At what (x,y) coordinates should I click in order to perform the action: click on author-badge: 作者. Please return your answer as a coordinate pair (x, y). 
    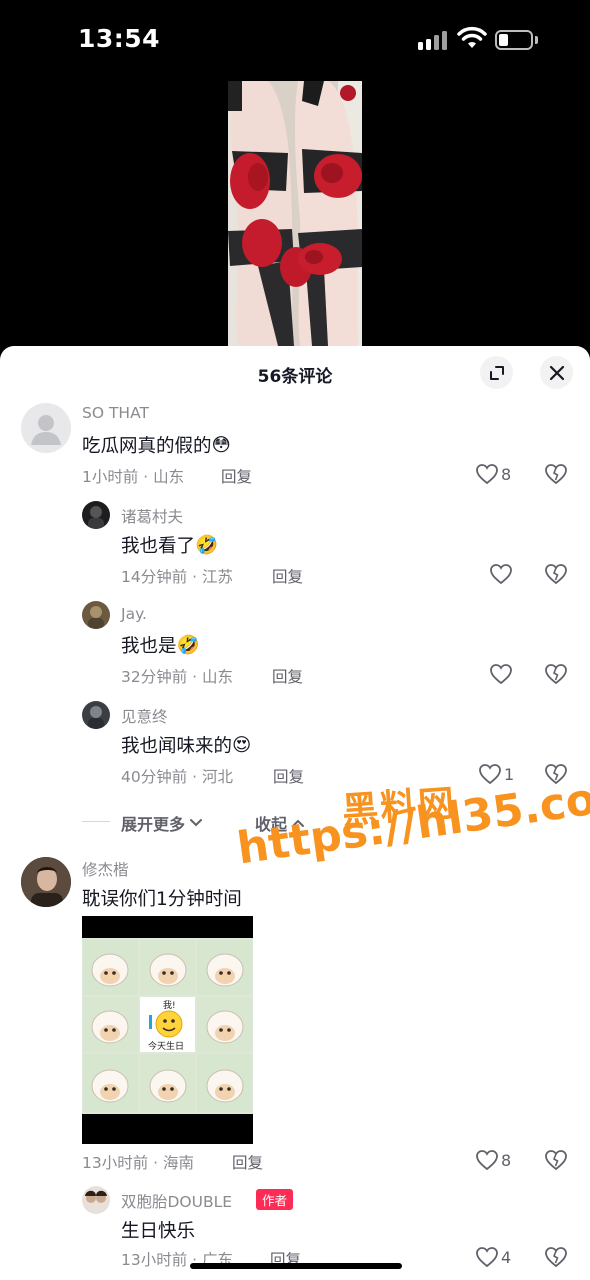
    Looking at the image, I should click on (275, 1199).